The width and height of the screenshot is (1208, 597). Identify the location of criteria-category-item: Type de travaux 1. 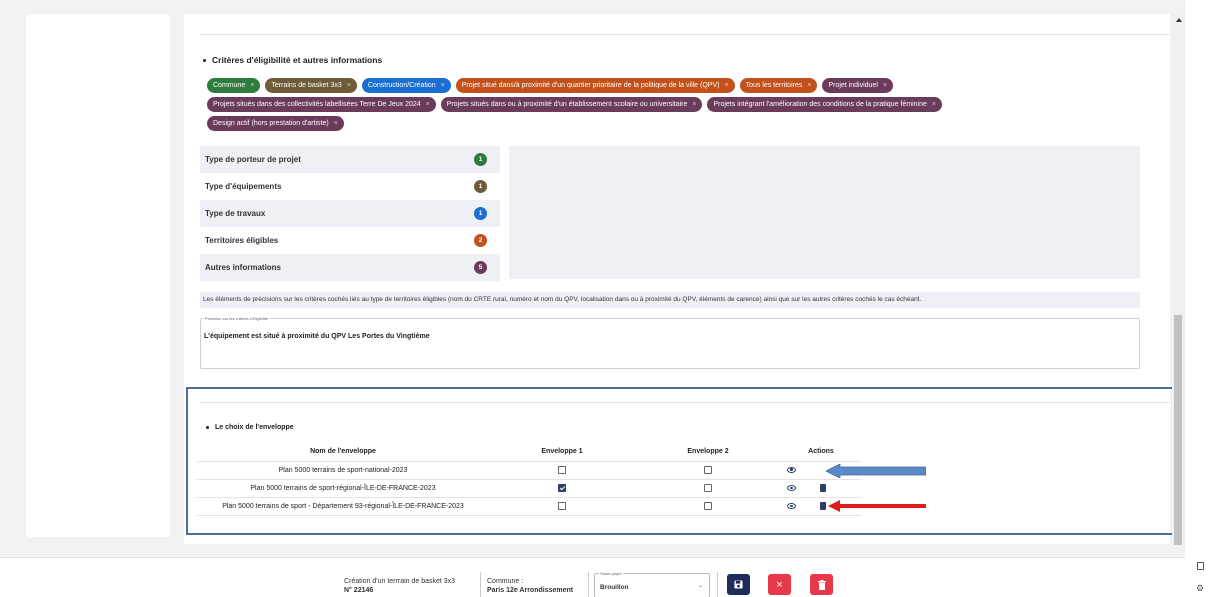
(350, 213).